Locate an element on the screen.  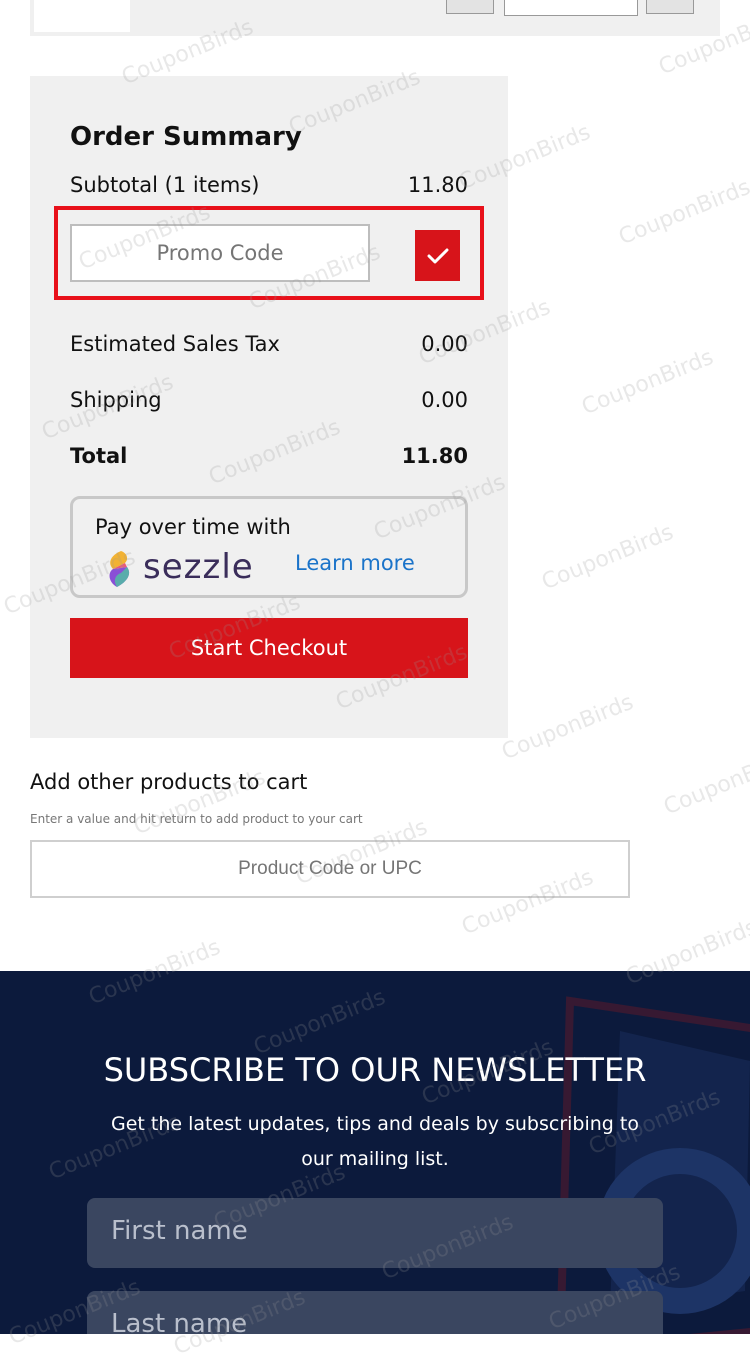
product-code-input is located at coordinates (330, 869).